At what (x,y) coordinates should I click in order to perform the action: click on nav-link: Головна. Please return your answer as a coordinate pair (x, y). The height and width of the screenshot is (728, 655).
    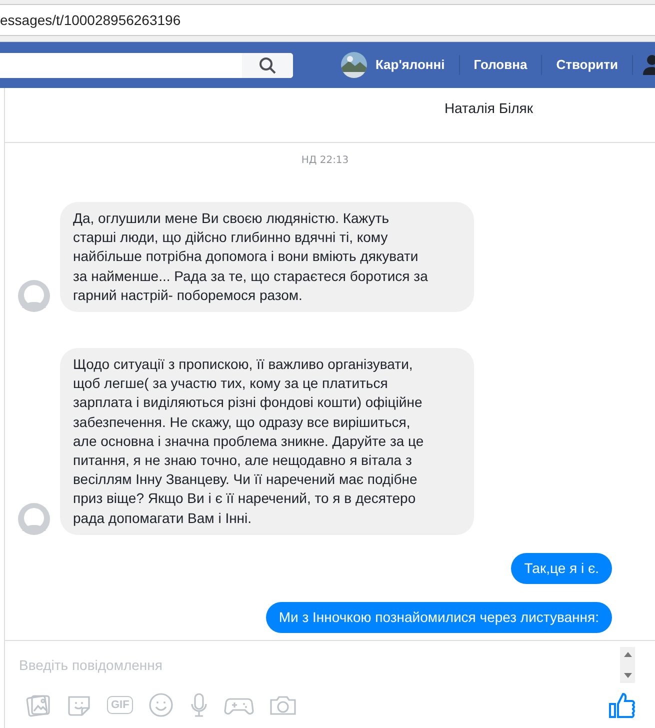
    Looking at the image, I should click on (501, 65).